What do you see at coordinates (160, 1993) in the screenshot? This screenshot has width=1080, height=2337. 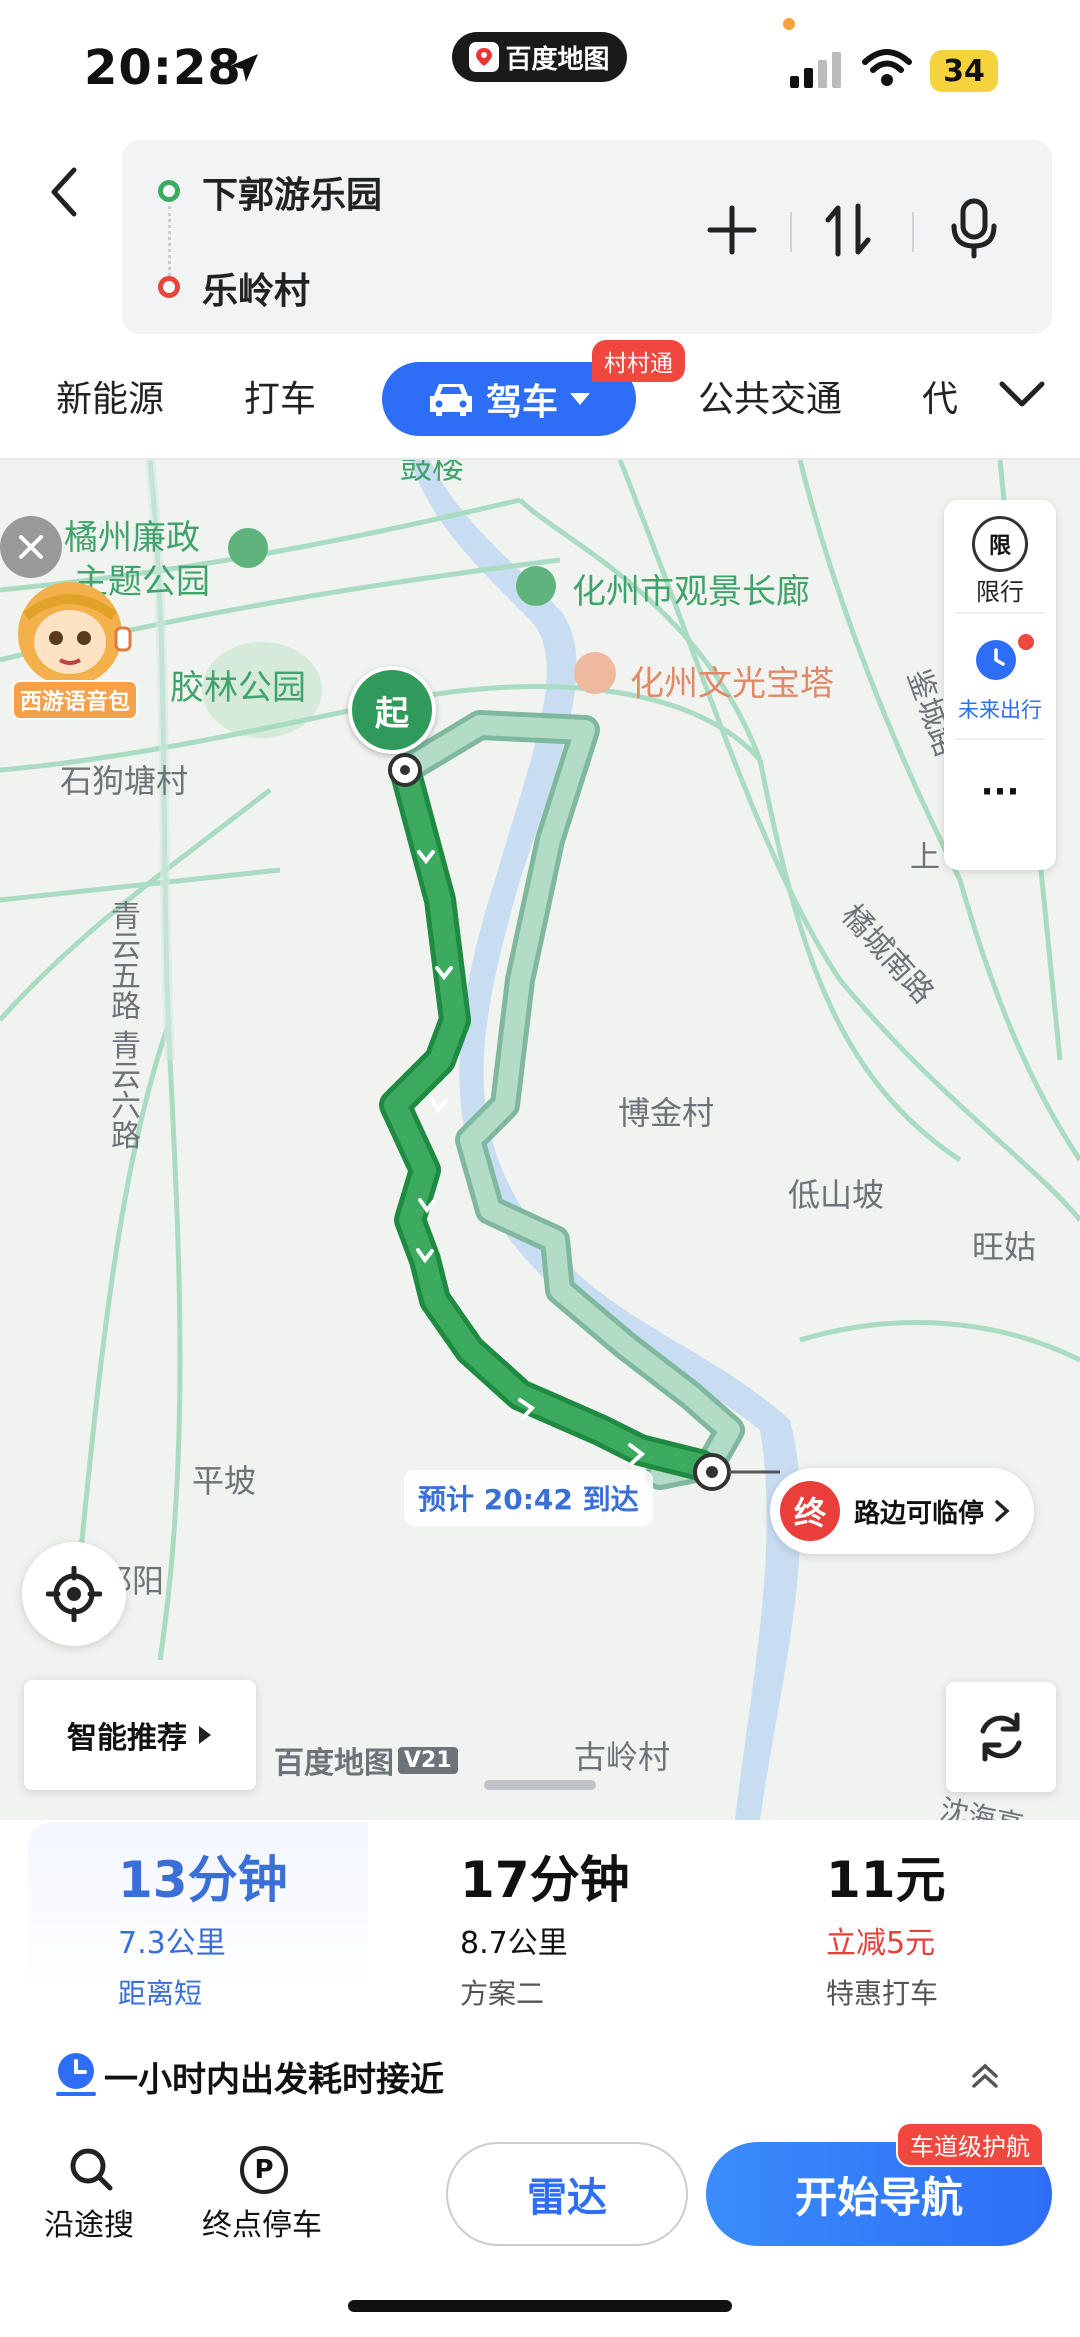 I see `option-tag: 距离短` at bounding box center [160, 1993].